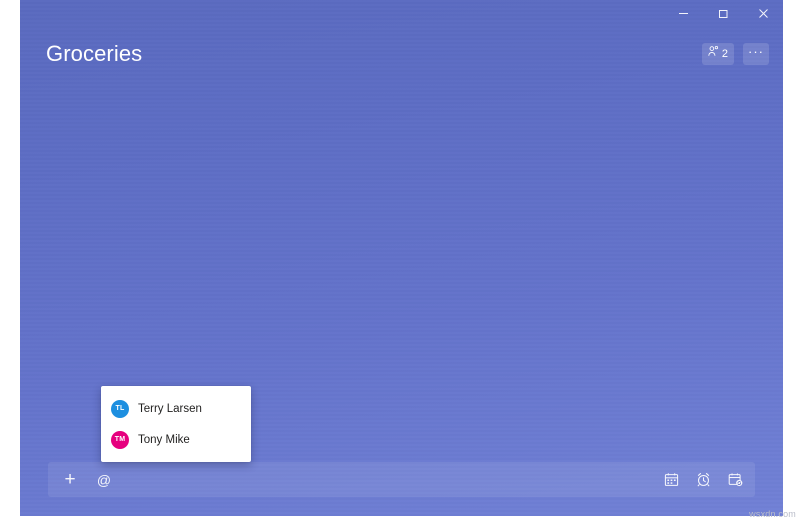 This screenshot has height=523, width=800. Describe the element at coordinates (104, 480) in the screenshot. I see `mention-icon: @` at that location.